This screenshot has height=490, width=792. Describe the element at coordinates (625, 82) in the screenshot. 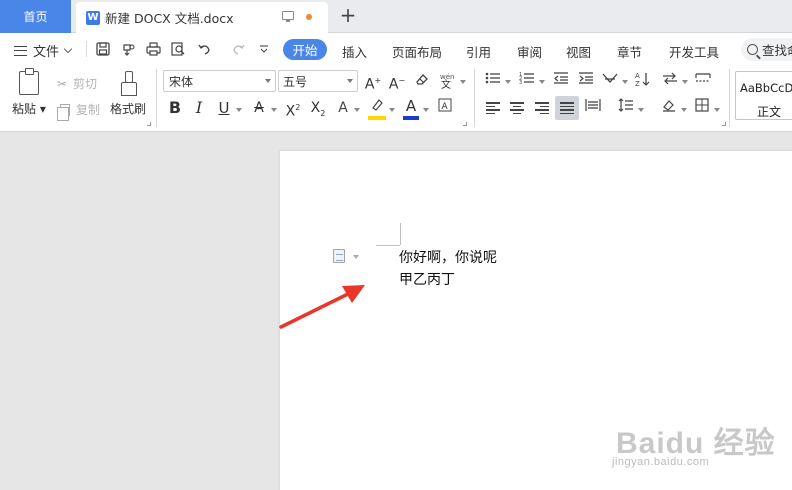

I see `chinese-layout-dropdown-icon` at that location.